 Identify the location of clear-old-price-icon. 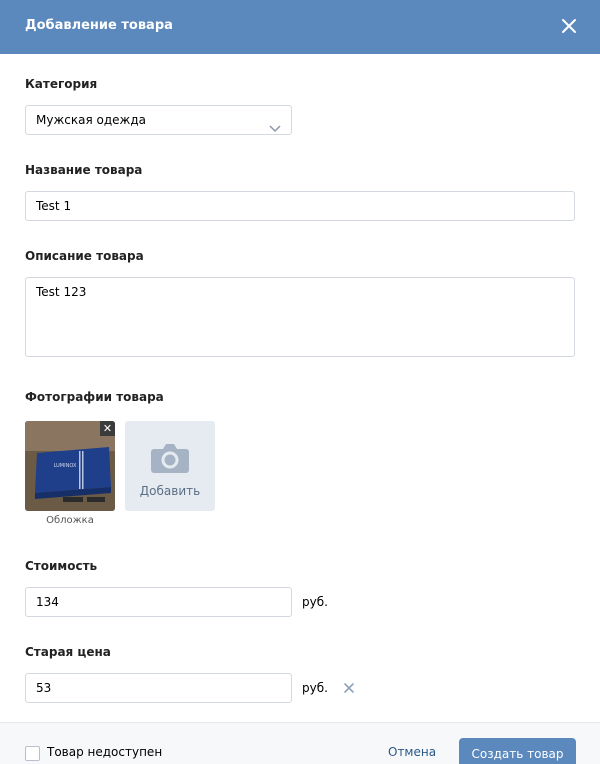
(349, 688).